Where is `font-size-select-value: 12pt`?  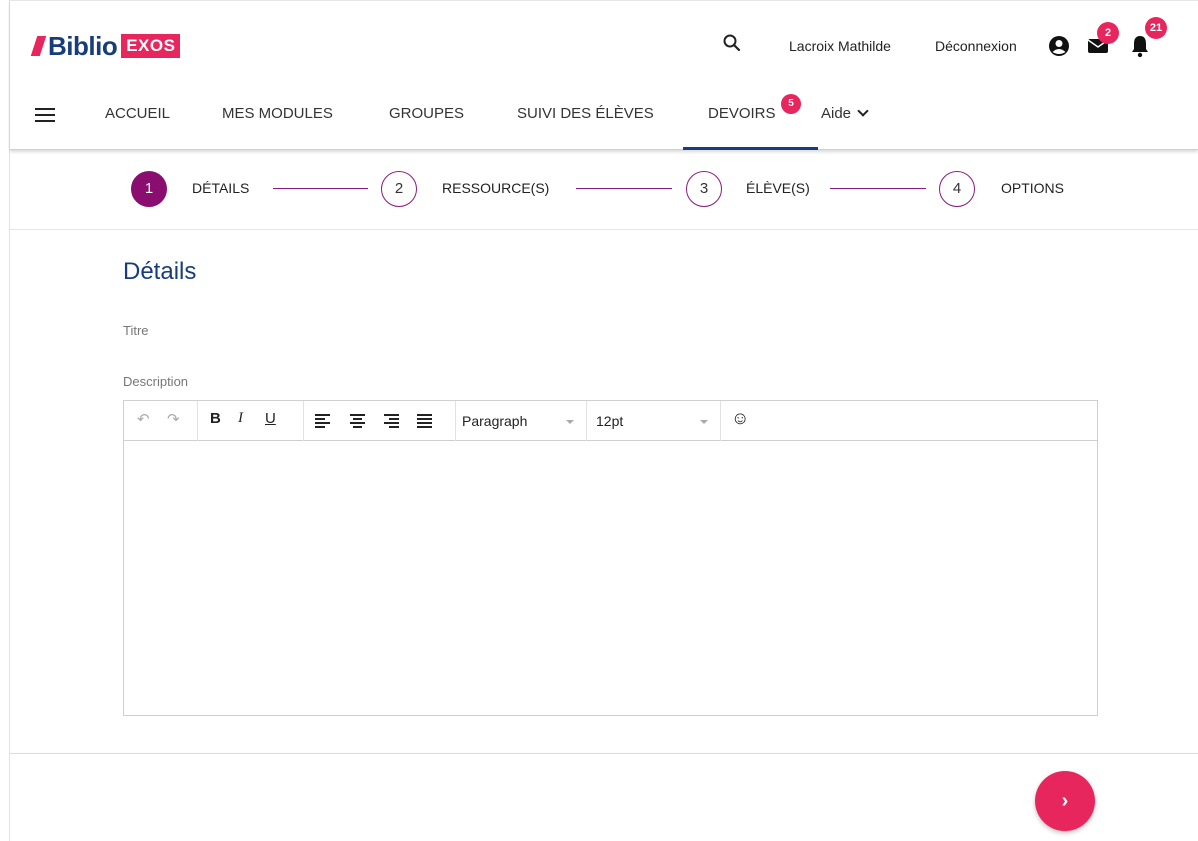 font-size-select-value: 12pt is located at coordinates (610, 421).